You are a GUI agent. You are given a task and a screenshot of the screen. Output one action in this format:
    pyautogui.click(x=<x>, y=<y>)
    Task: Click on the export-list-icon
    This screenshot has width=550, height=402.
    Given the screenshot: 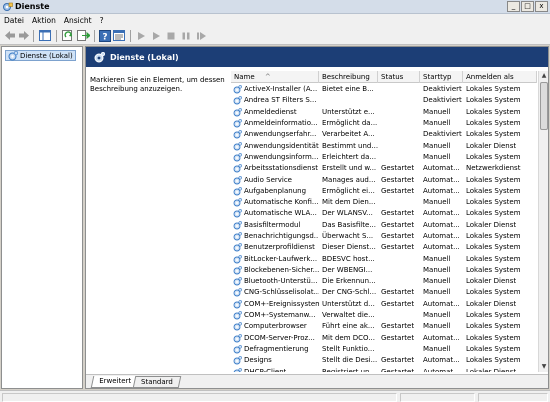 What is the action you would take?
    pyautogui.click(x=83, y=35)
    